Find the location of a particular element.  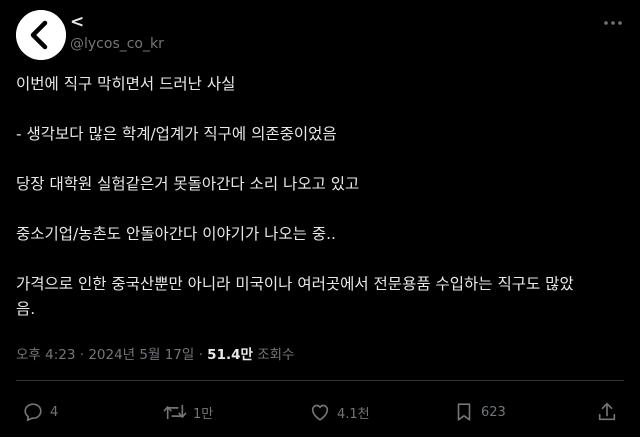

like-button: 4.1천 is located at coordinates (339, 412).